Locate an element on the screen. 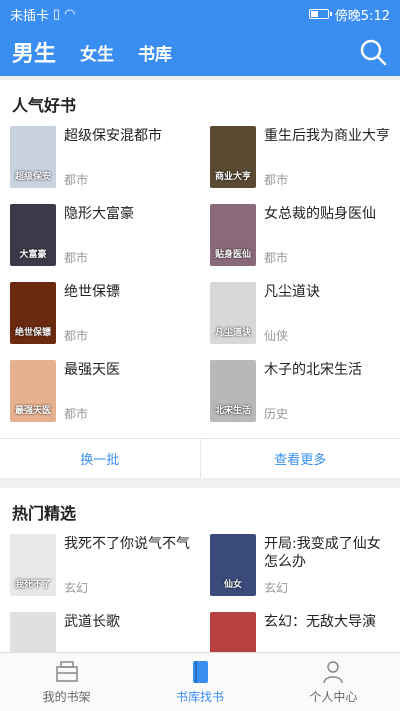  book-info: 开局:我变成了仙女怎么办玄幻 is located at coordinates (327, 565).